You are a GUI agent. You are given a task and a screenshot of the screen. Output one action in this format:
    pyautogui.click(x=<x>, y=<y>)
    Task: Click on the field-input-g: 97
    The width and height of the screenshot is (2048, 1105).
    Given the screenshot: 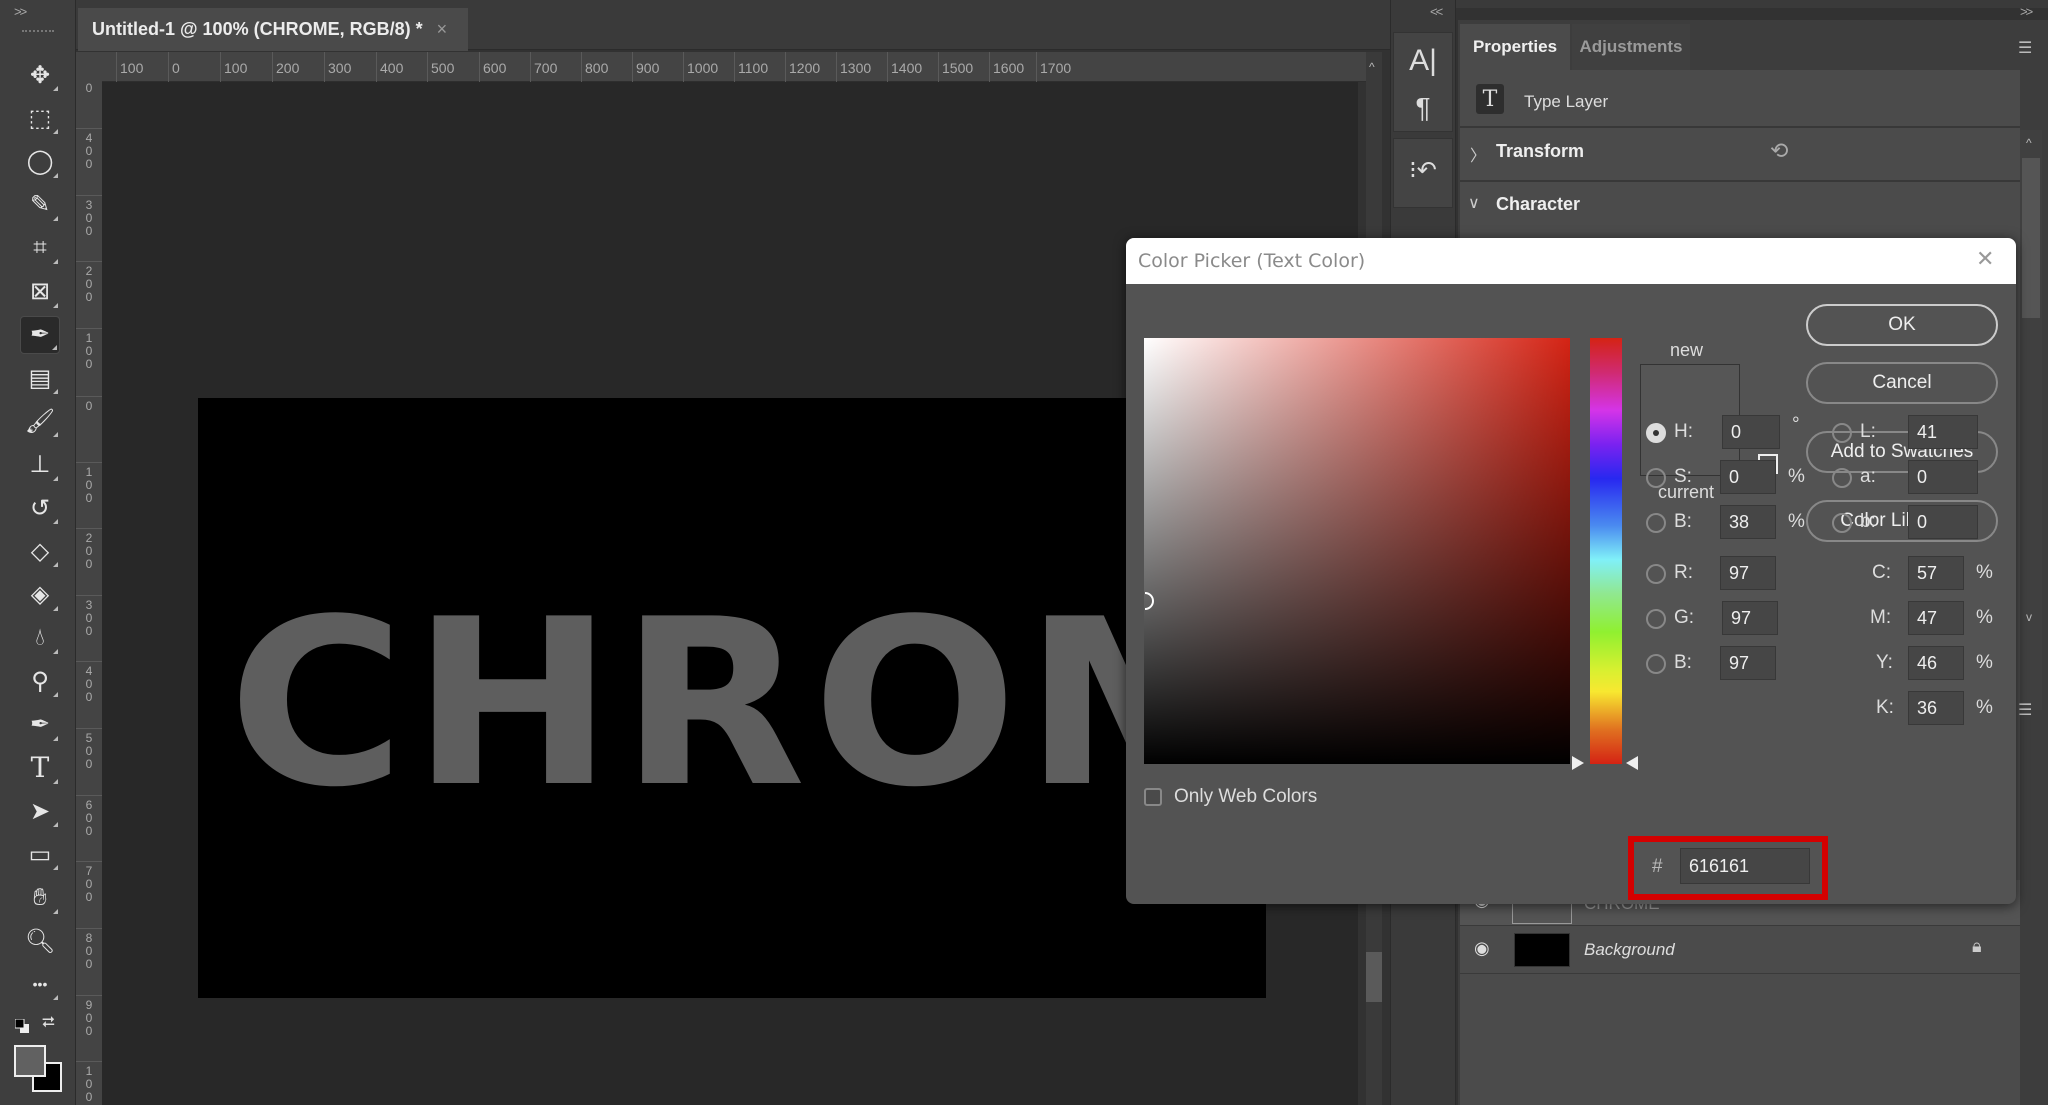 What is the action you would take?
    pyautogui.click(x=1750, y=618)
    